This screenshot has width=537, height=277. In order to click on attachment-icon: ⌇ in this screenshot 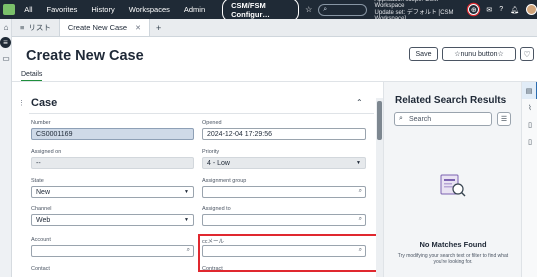, I will do `click(529, 107)`.